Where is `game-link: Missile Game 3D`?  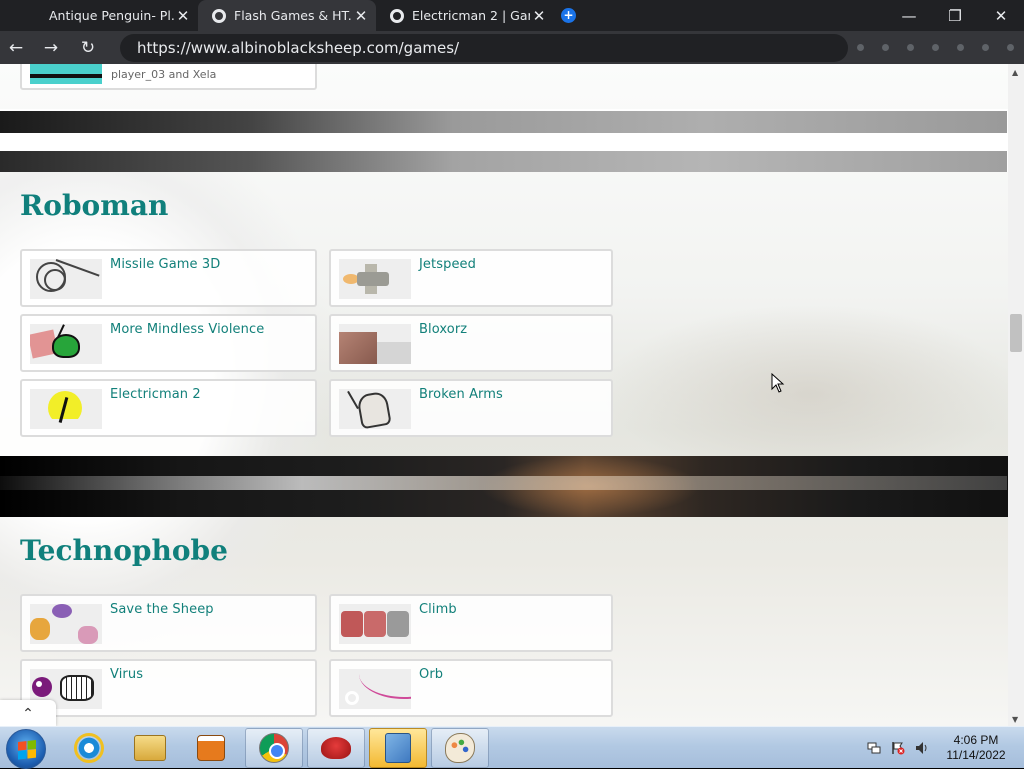
game-link: Missile Game 3D is located at coordinates (165, 264).